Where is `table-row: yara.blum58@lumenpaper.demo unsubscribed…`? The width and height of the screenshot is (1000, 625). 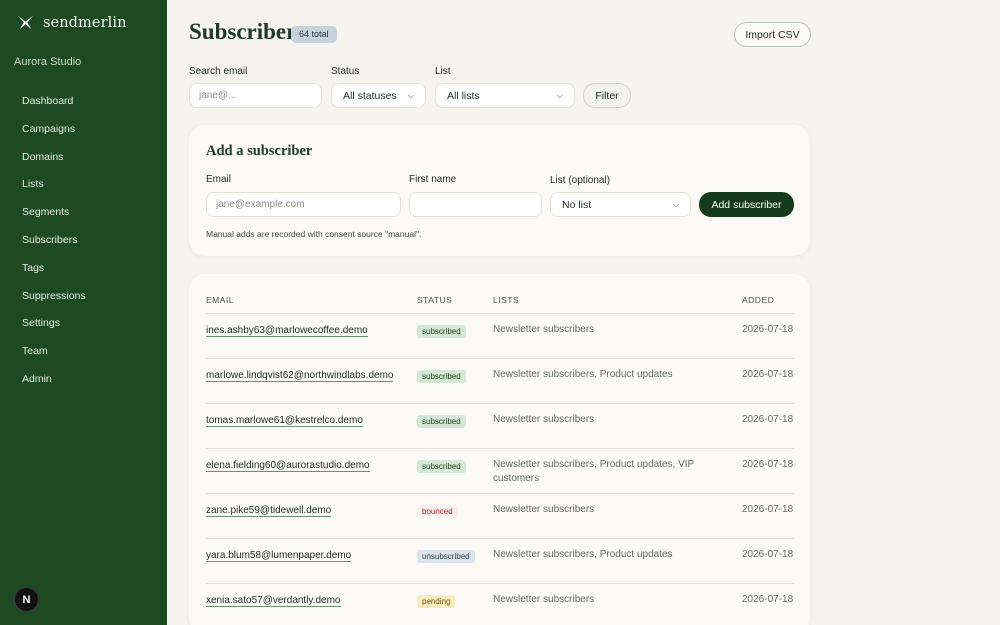
table-row: yara.blum58@lumenpaper.demo unsubscribed… is located at coordinates (500, 561).